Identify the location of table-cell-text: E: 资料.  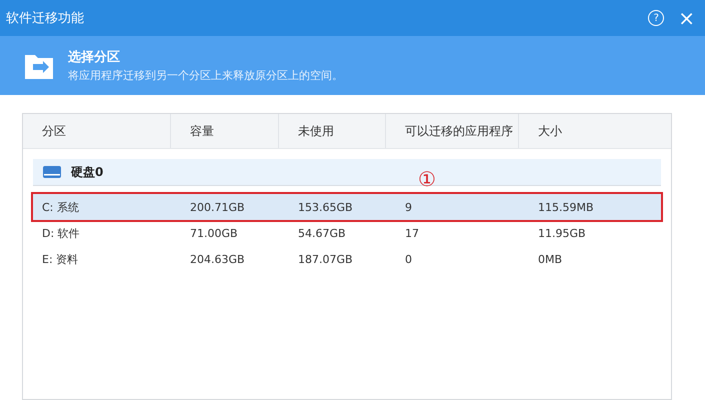
(60, 259).